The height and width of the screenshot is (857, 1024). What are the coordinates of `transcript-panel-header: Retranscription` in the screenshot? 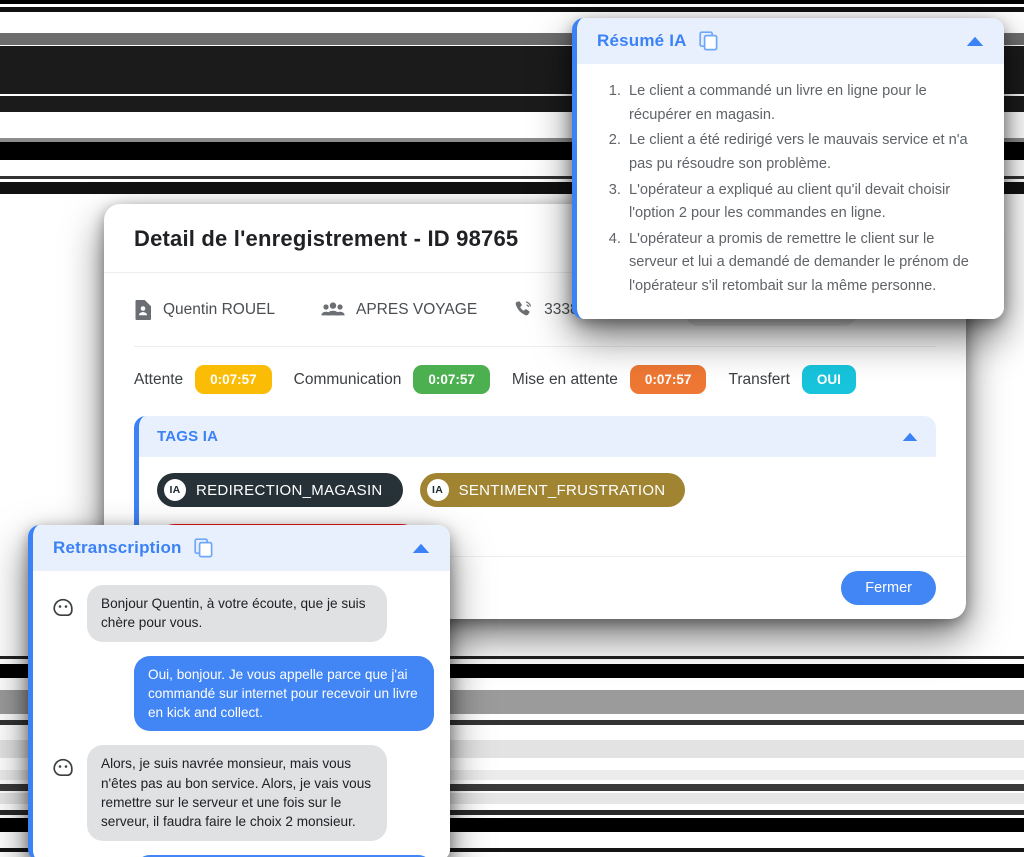 It's located at (241, 548).